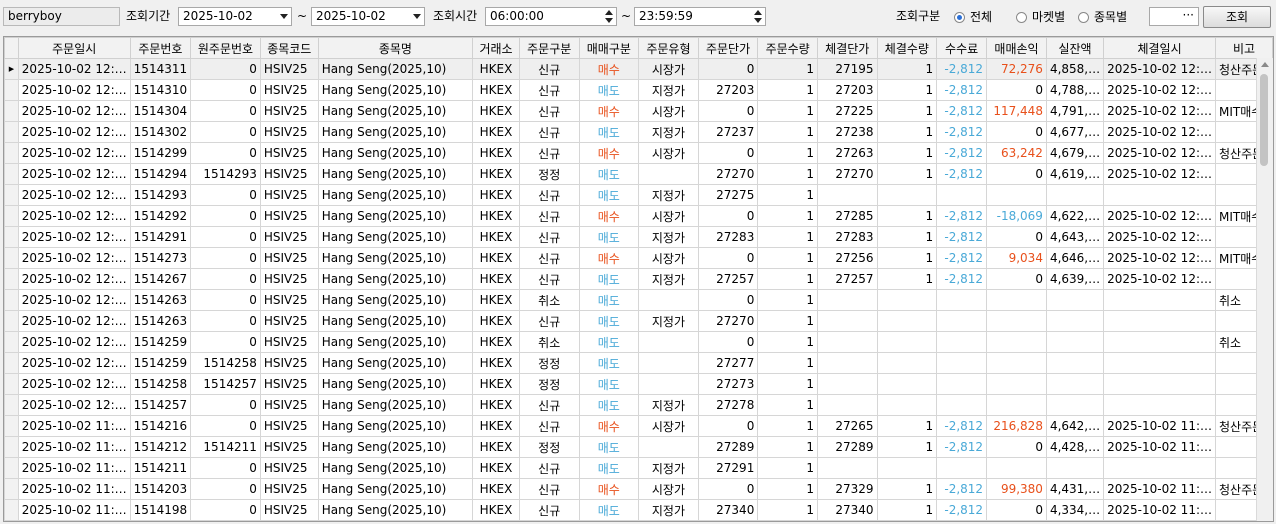 The width and height of the screenshot is (1276, 524). Describe the element at coordinates (847, 48) in the screenshot. I see `column-header: 체결단가` at that location.